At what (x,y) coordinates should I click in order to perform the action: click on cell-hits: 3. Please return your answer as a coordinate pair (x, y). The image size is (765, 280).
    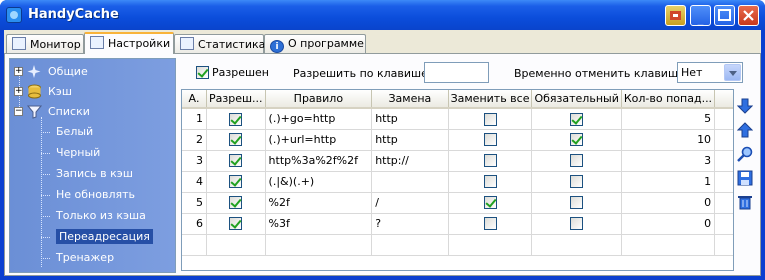
    Looking at the image, I should click on (668, 161).